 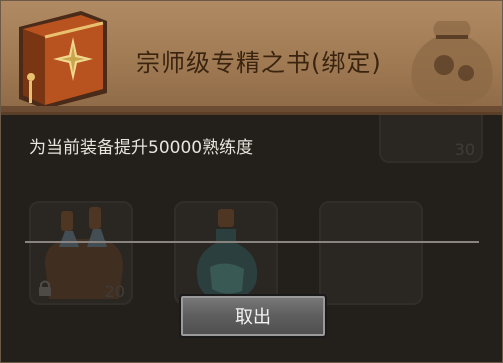 What do you see at coordinates (252, 242) in the screenshot?
I see `divider` at bounding box center [252, 242].